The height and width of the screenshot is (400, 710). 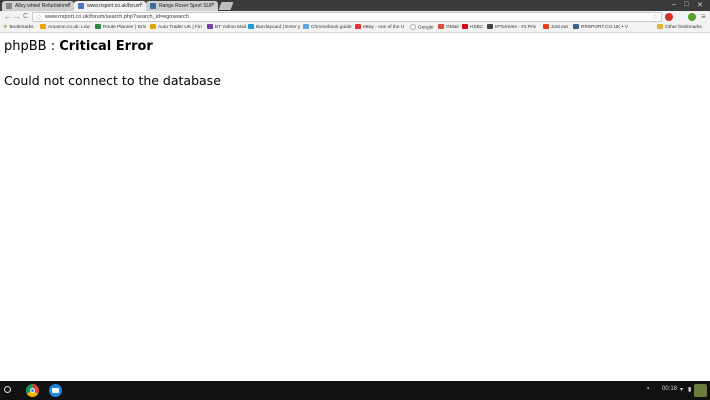 What do you see at coordinates (472, 27) in the screenshot?
I see `bookmark-hsbc: HSBC` at bounding box center [472, 27].